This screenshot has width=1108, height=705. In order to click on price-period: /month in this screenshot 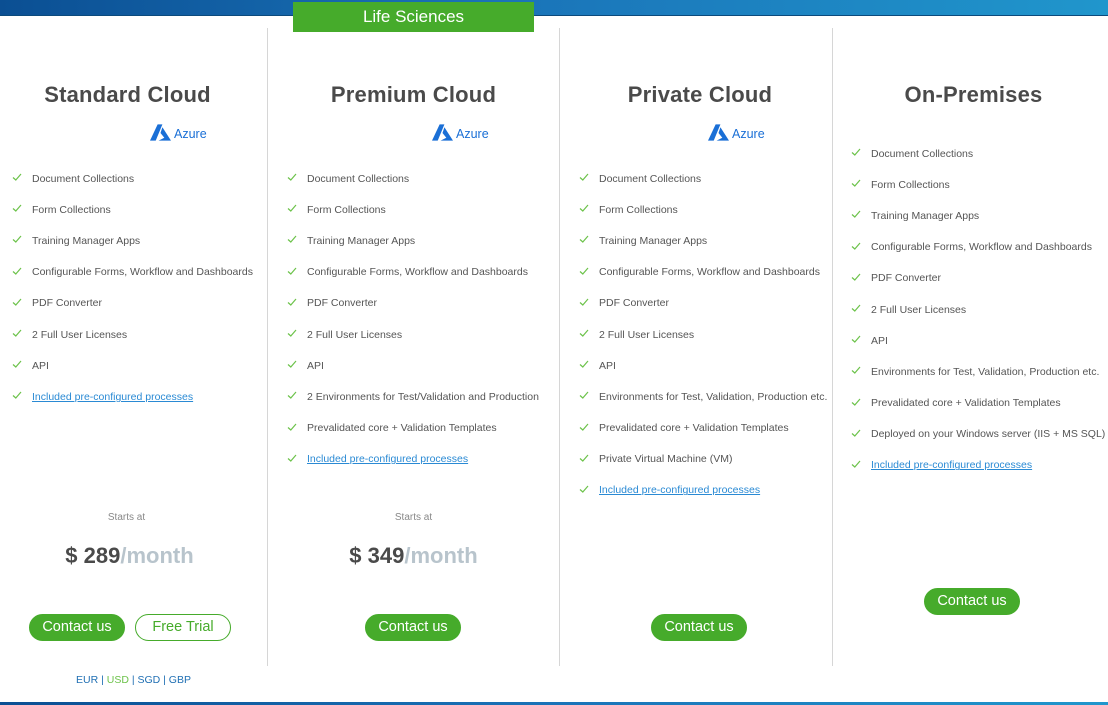, I will do `click(441, 555)`.